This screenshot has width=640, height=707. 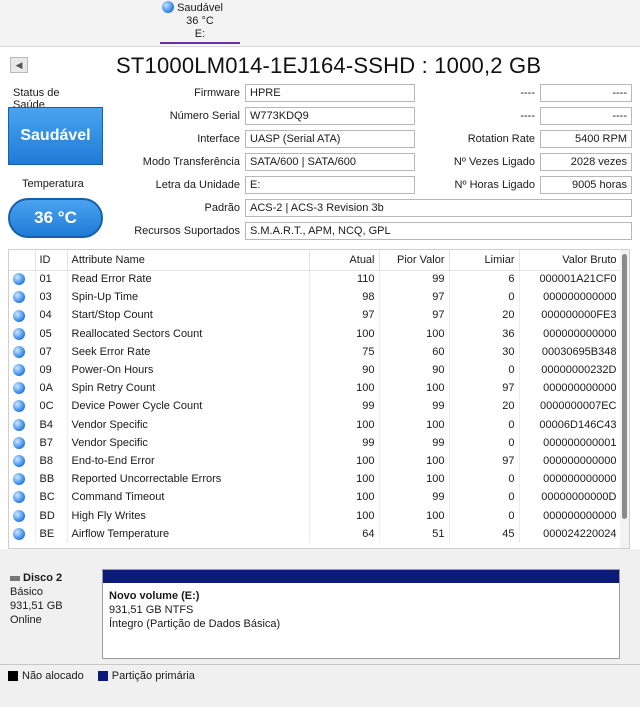 I want to click on temperature-button: 36 °C, so click(x=55, y=218).